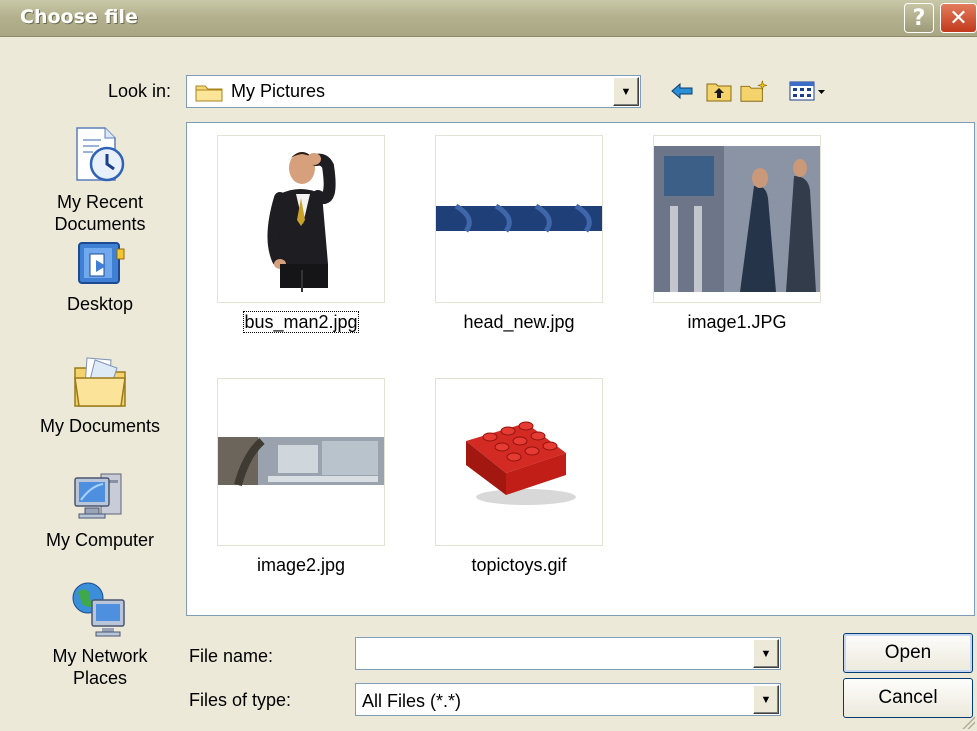 The width and height of the screenshot is (977, 731). I want to click on help-icon: ?, so click(919, 18).